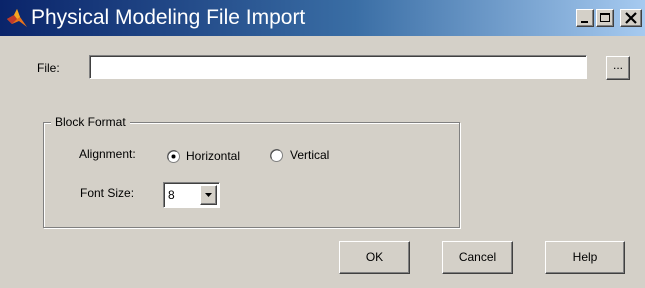 The width and height of the screenshot is (645, 288). I want to click on radio-horizontal-label: Horizontal, so click(213, 156).